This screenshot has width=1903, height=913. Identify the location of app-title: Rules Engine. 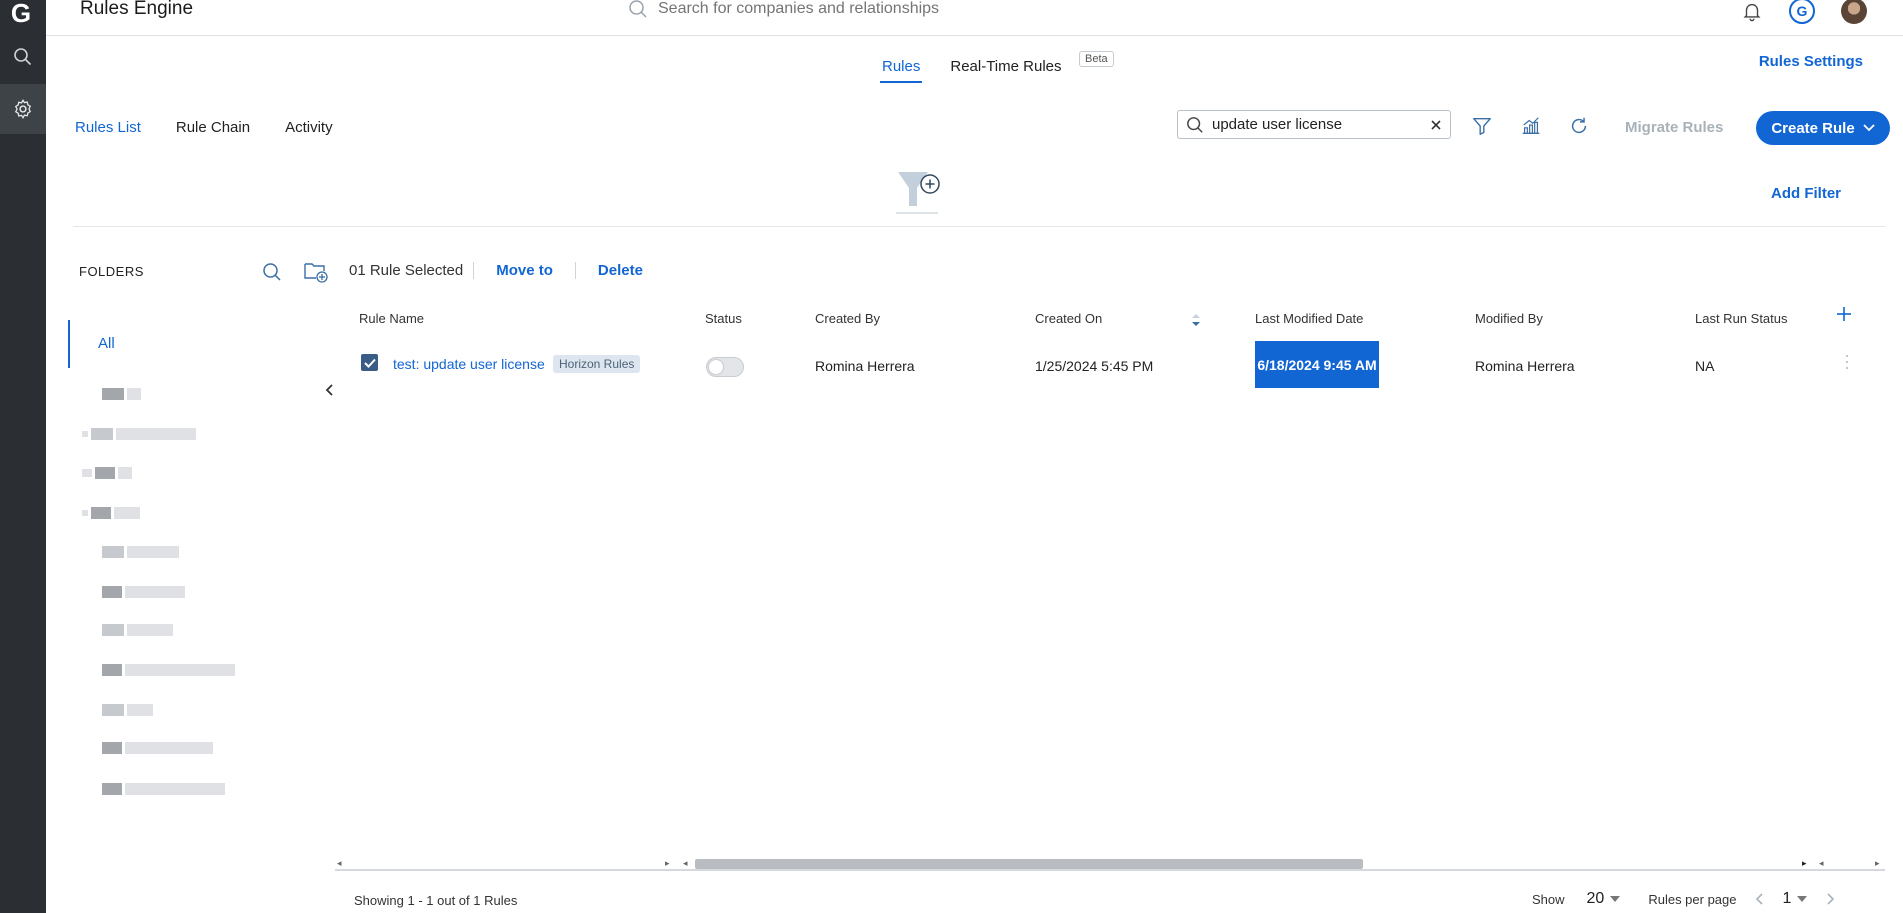
(137, 9).